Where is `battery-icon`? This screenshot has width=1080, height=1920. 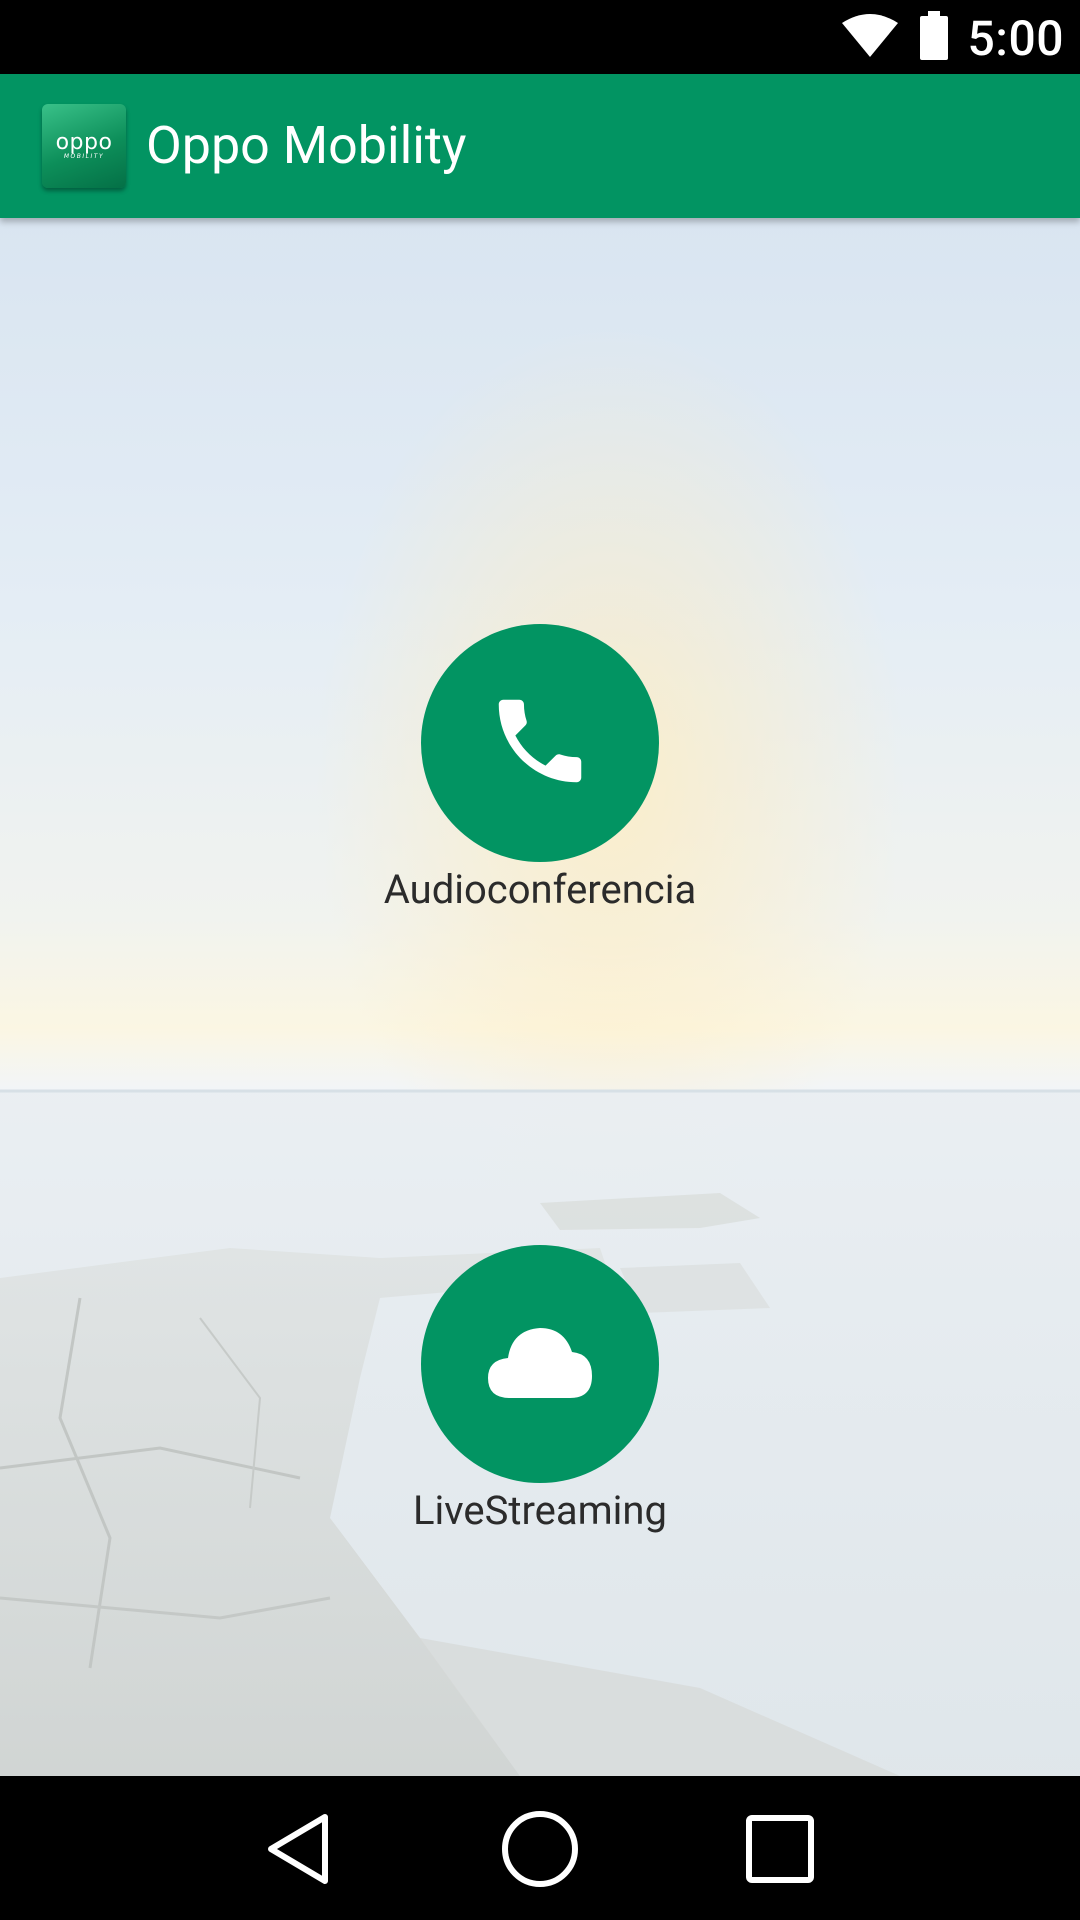
battery-icon is located at coordinates (934, 38).